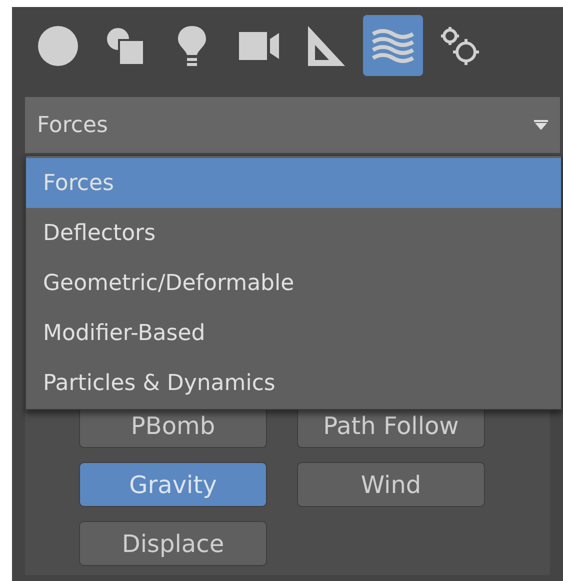 The image size is (563, 581). Describe the element at coordinates (293, 283) in the screenshot. I see `dropdown-option: Geometric/Deformable` at that location.